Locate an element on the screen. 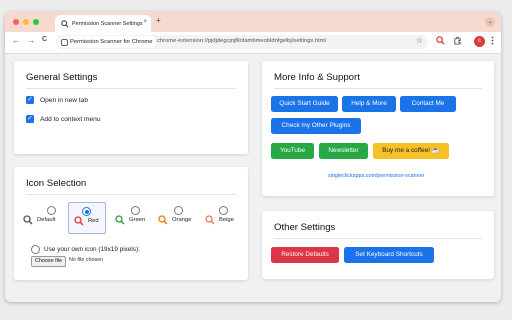 The image size is (512, 320). icon-option-label: Orange is located at coordinates (182, 220).